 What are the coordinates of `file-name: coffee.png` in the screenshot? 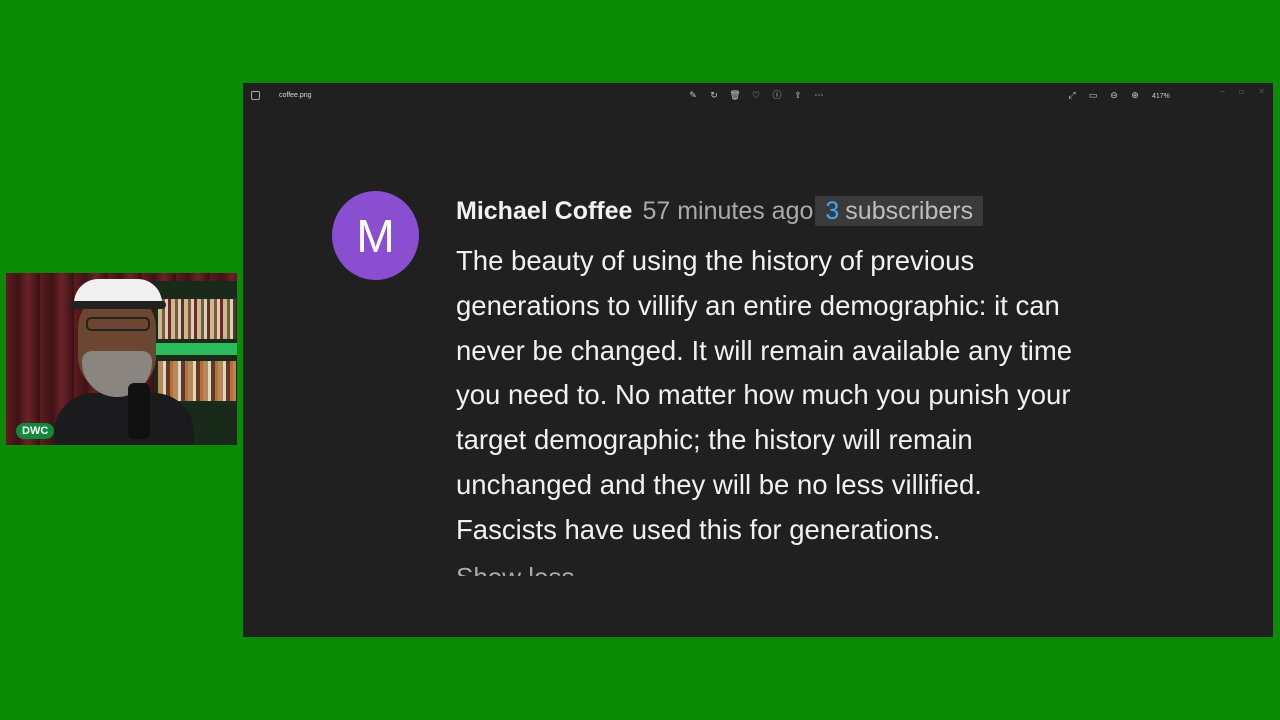 It's located at (295, 95).